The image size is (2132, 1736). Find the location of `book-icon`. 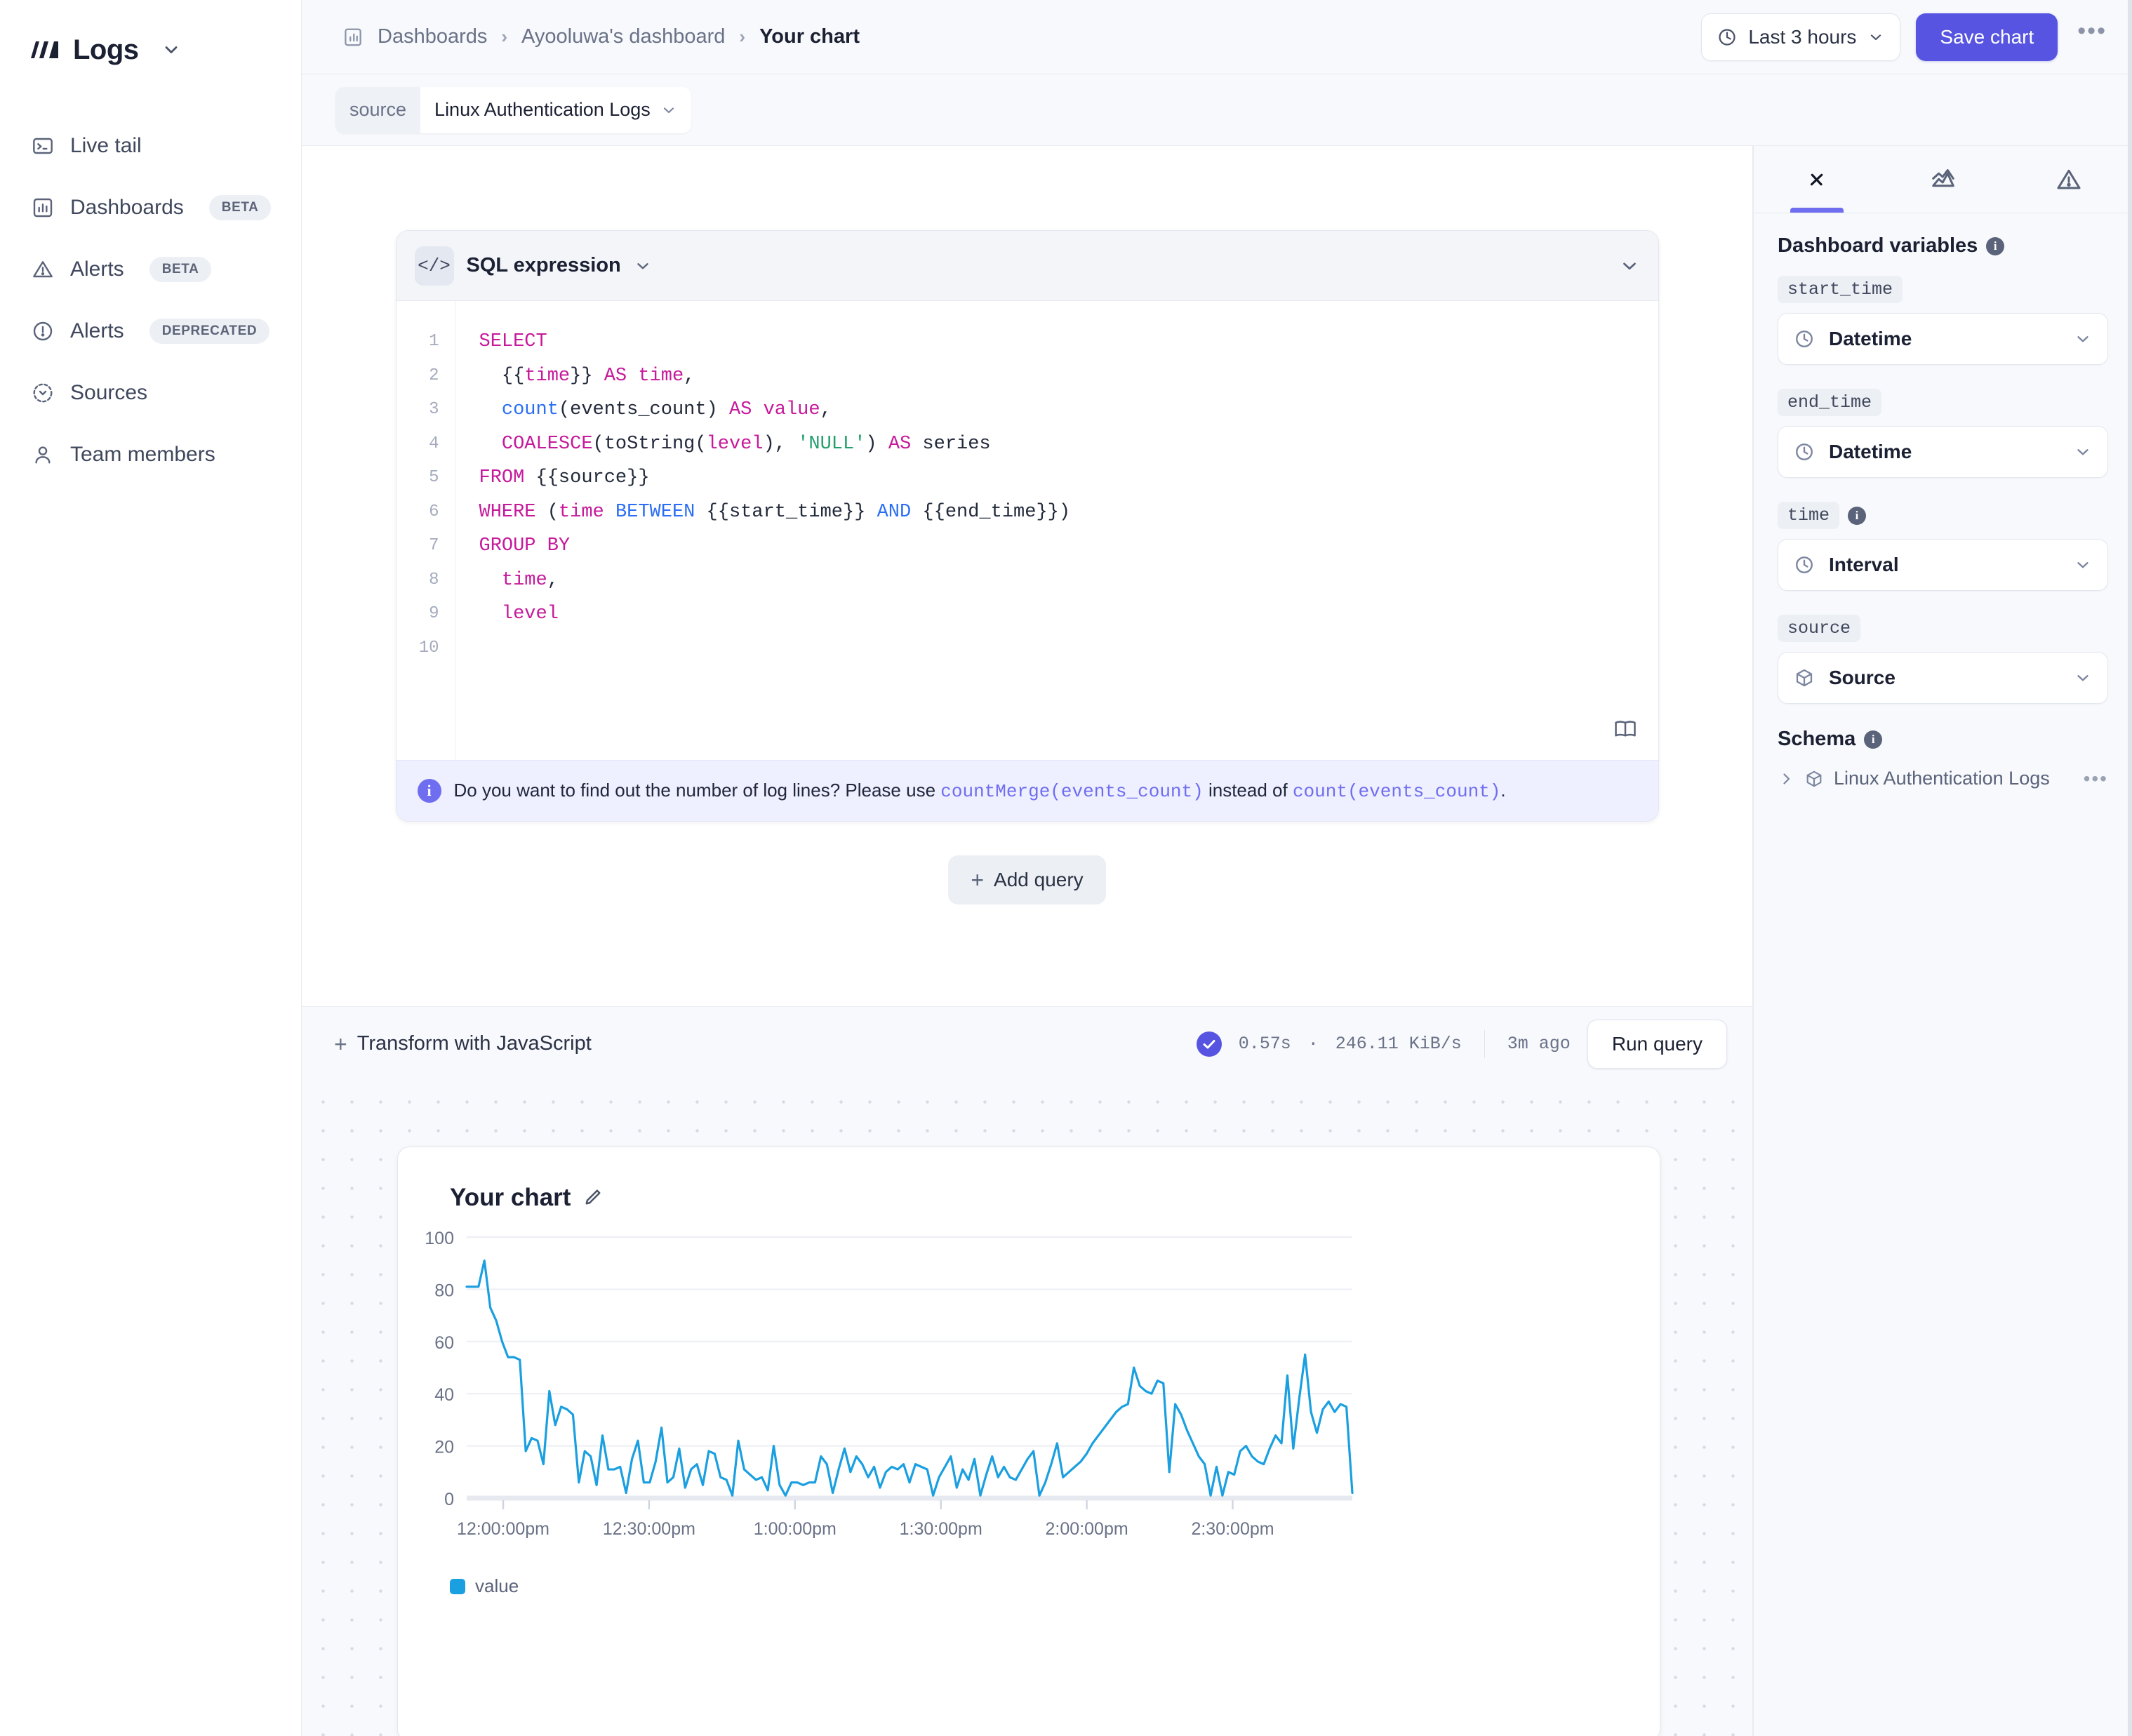

book-icon is located at coordinates (1625, 731).